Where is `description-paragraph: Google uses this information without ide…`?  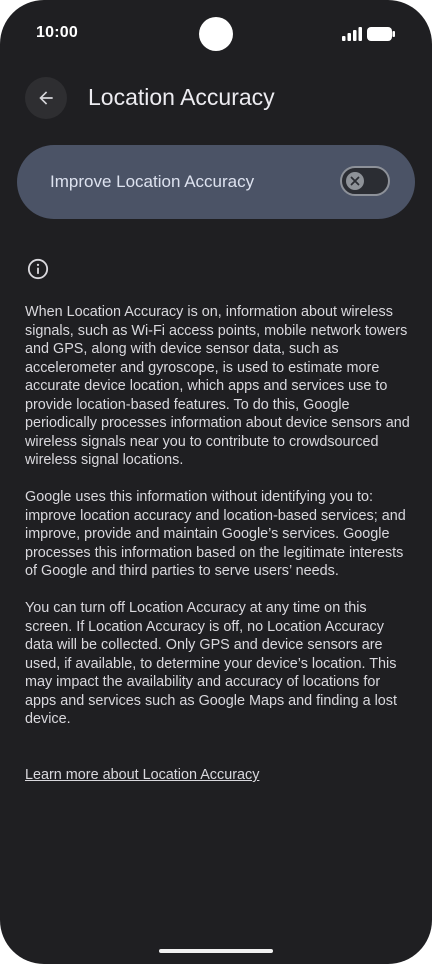
description-paragraph: Google uses this information without ide… is located at coordinates (215, 534).